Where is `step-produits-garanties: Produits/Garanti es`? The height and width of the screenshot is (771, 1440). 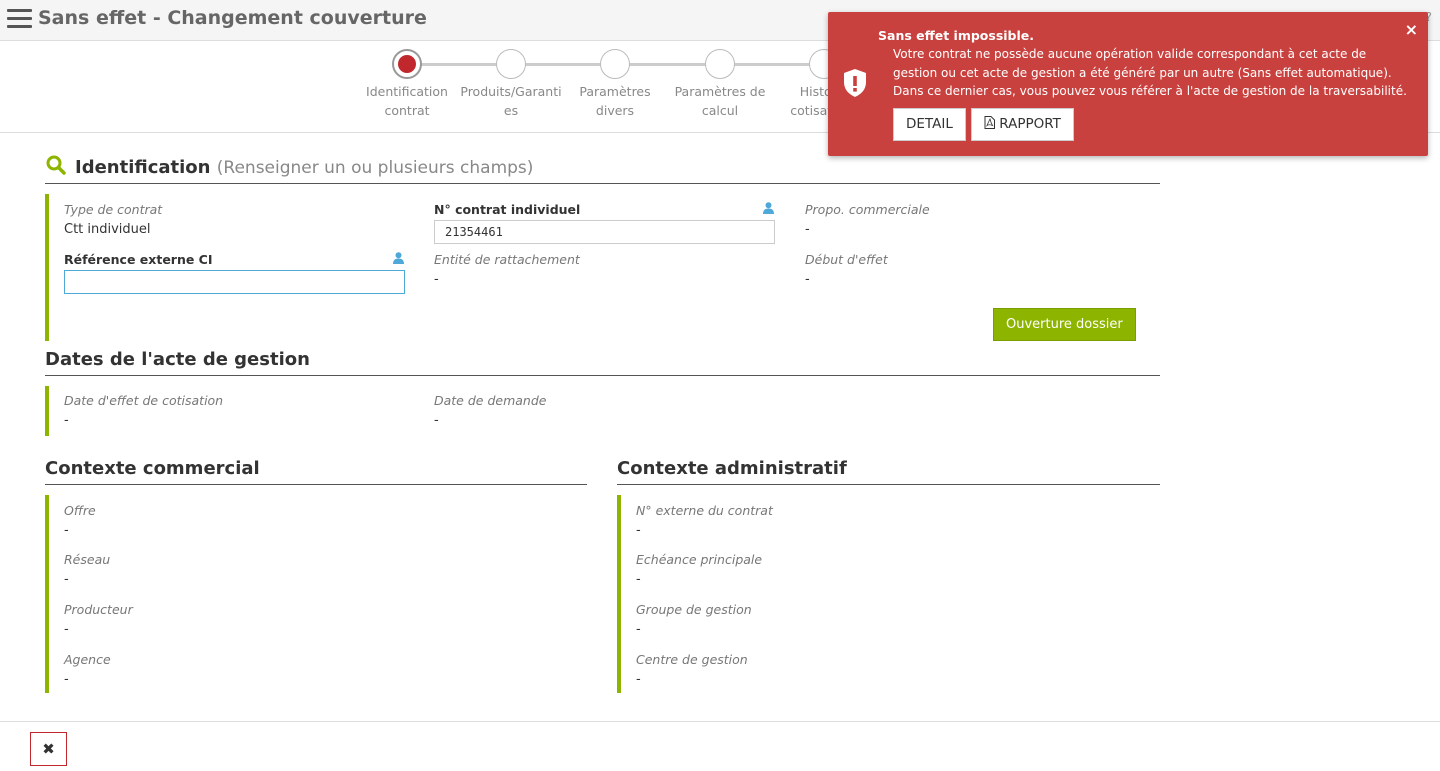
step-produits-garanties: Produits/Garanti es is located at coordinates (511, 84).